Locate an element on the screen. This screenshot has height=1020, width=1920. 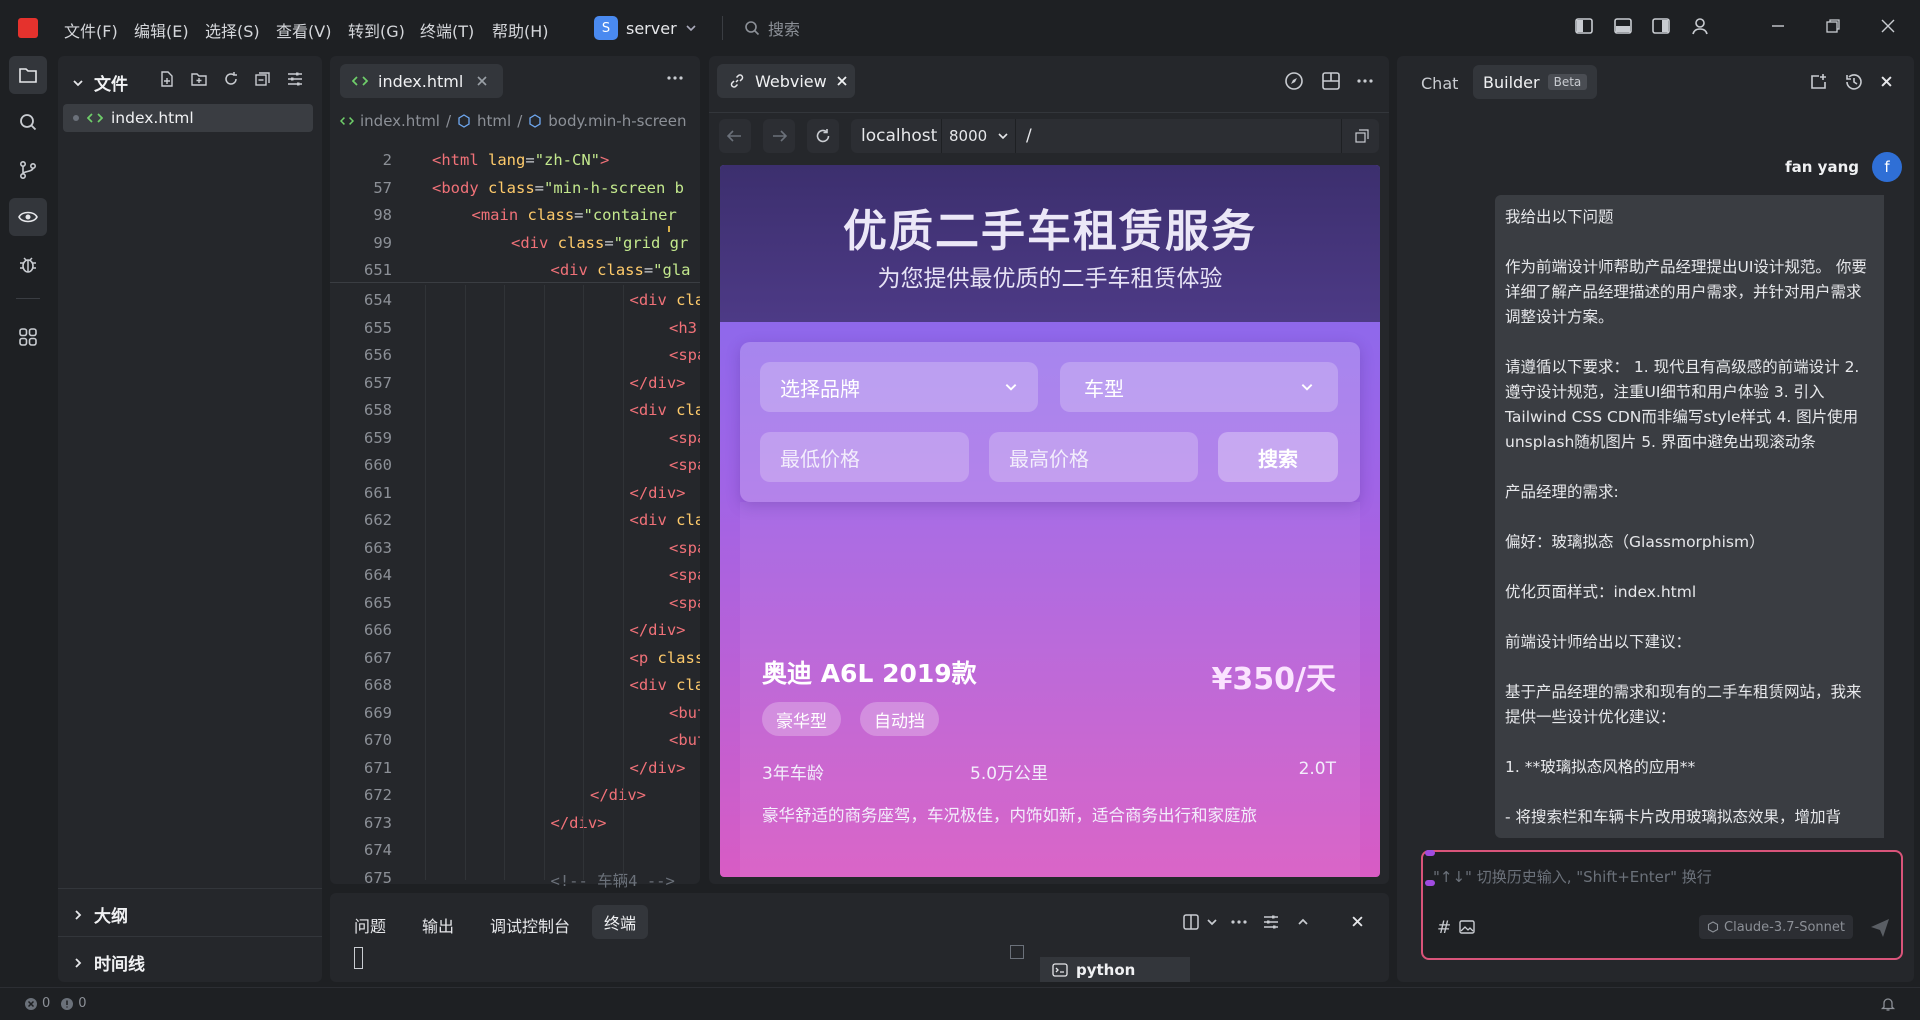
split-terminal-icon is located at coordinates (1191, 922).